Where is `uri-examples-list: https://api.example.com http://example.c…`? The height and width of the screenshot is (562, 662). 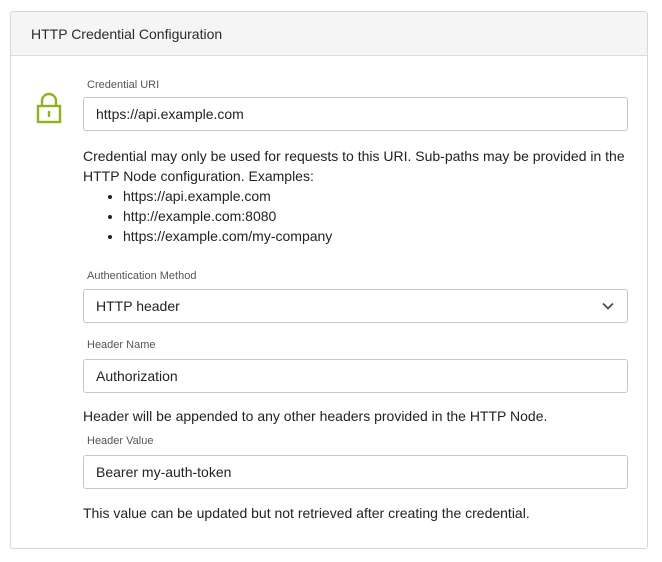 uri-examples-list: https://api.example.com http://example.c… is located at coordinates (358, 216).